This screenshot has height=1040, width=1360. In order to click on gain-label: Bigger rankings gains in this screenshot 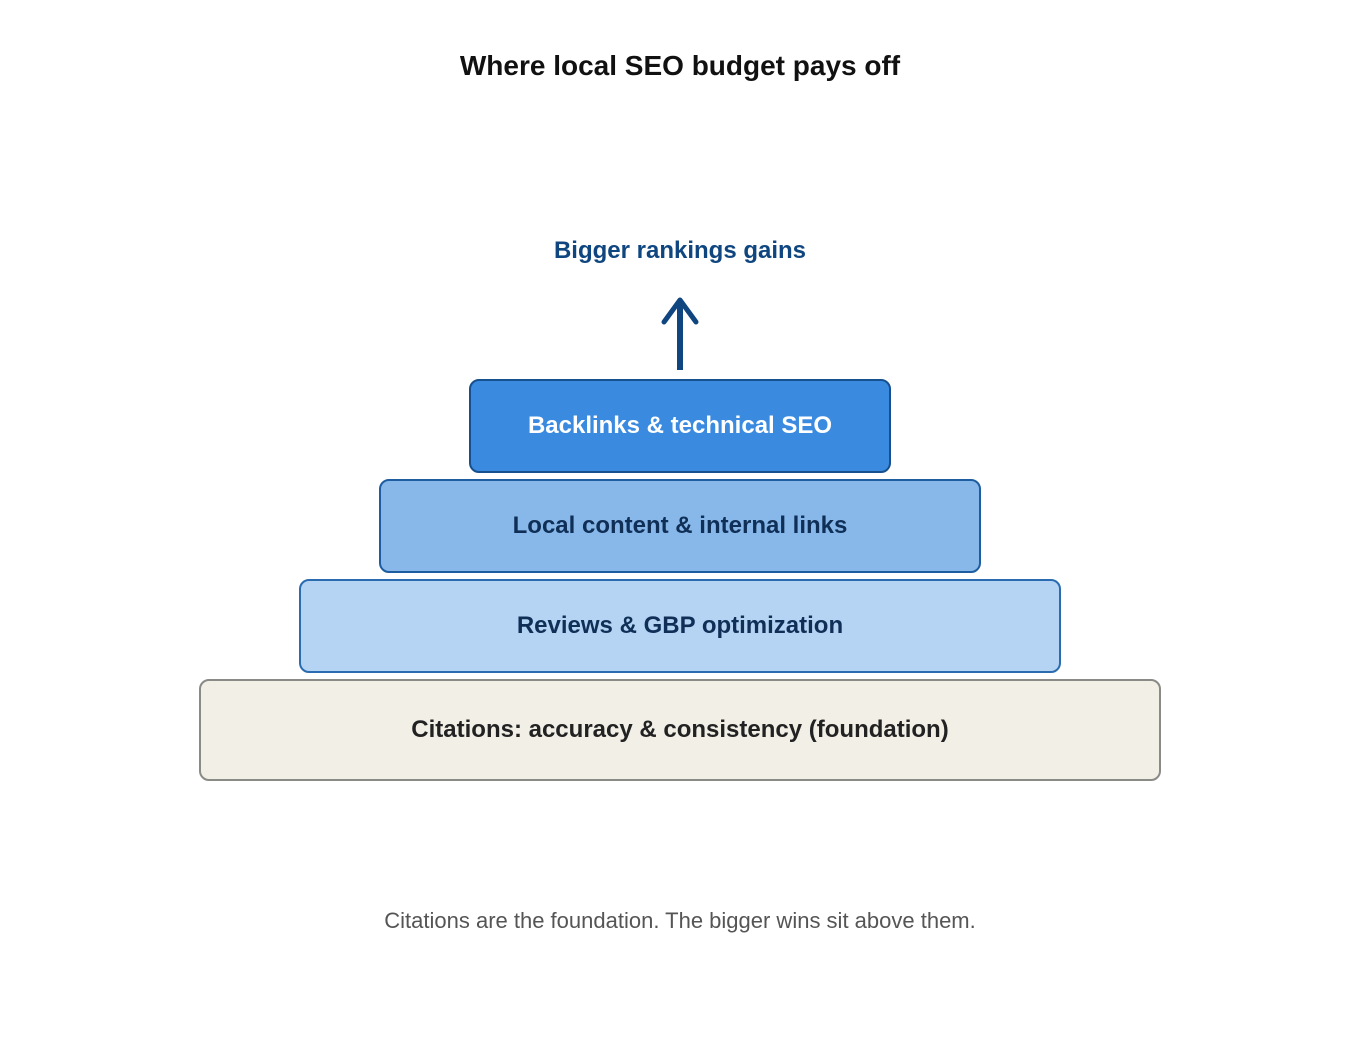, I will do `click(680, 250)`.